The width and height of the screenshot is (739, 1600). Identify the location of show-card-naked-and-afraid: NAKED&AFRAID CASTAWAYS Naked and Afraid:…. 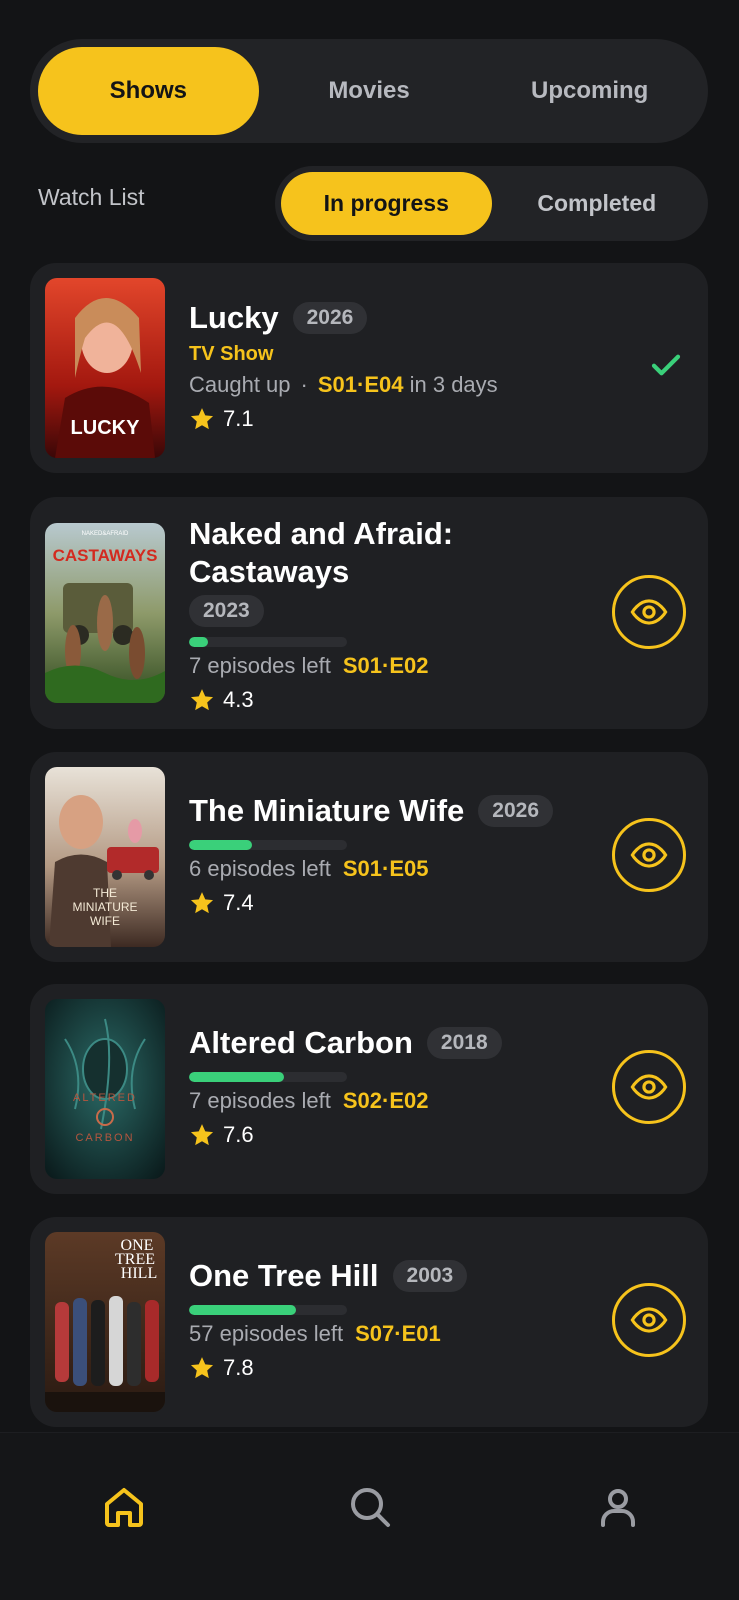
(369, 613).